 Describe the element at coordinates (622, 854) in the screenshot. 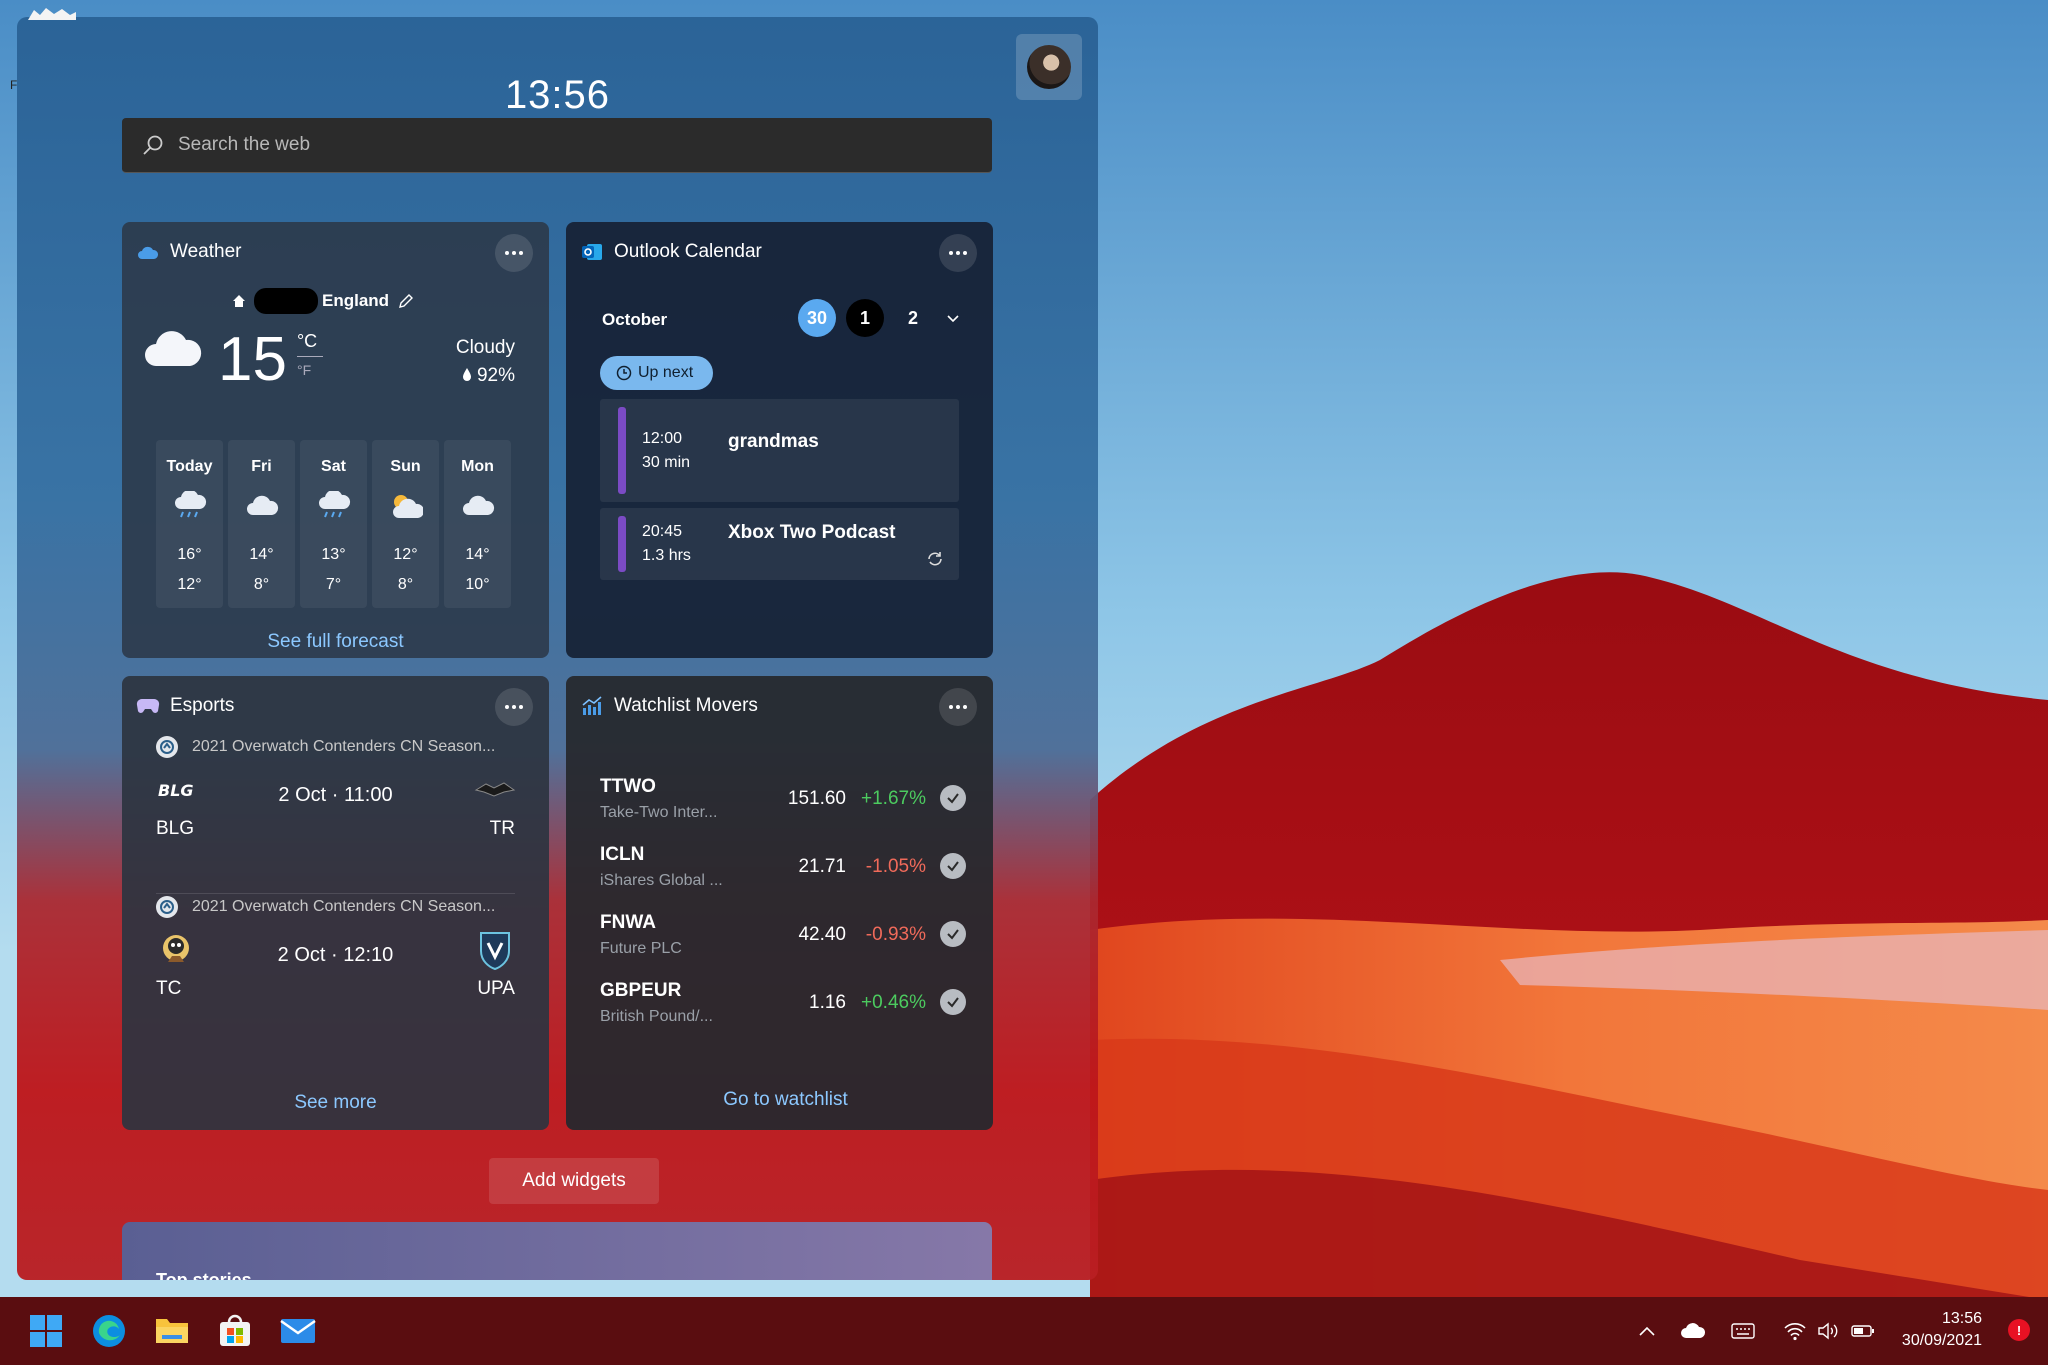

I see `stock-symbol: ICLN` at that location.